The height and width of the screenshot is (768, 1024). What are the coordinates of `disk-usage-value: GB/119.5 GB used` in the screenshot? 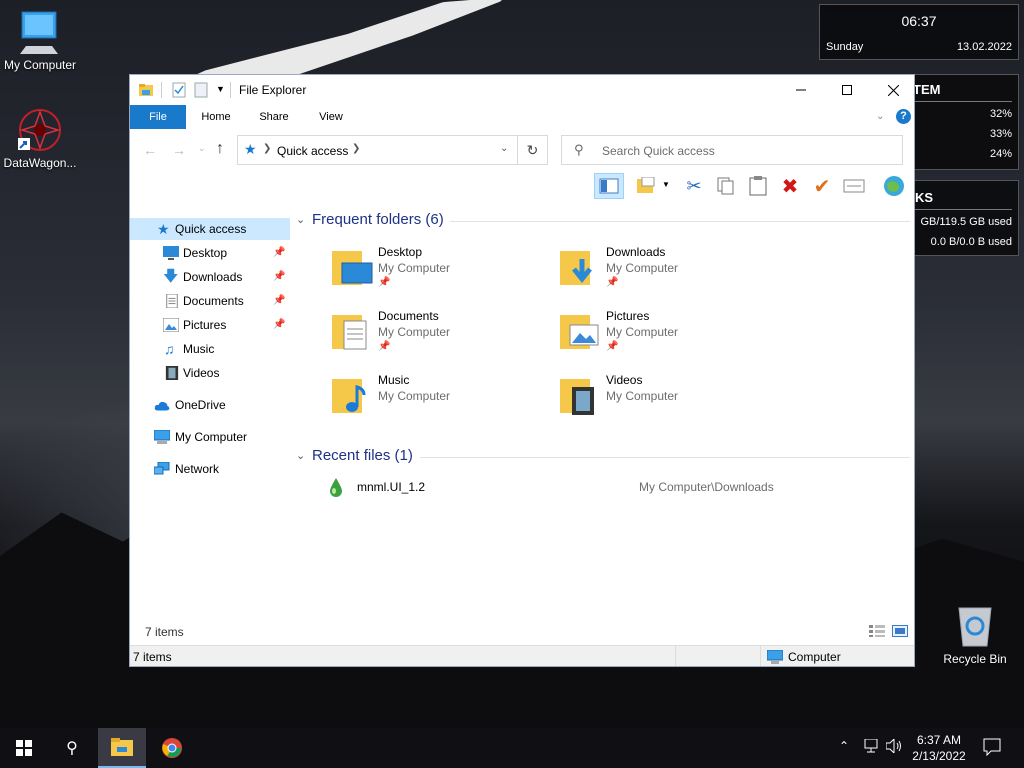 It's located at (966, 222).